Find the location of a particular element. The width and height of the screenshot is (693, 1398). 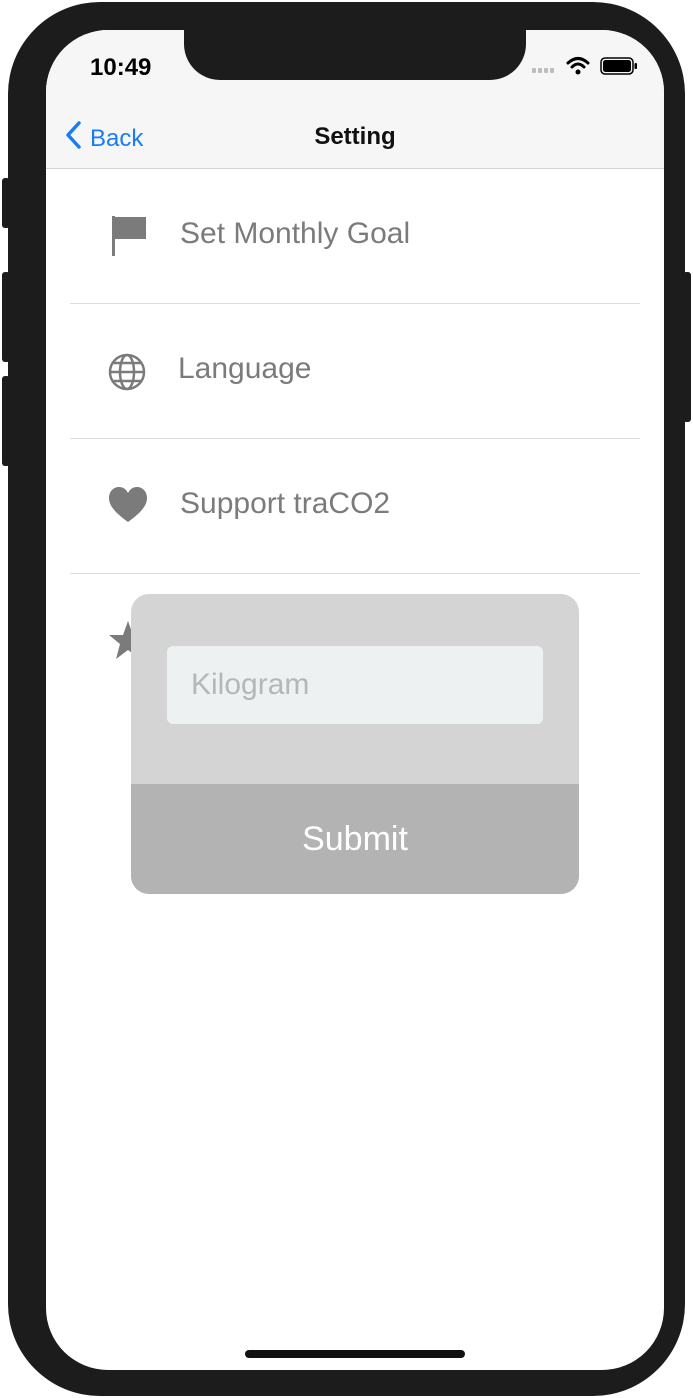

mute-switch is located at coordinates (6, 203).